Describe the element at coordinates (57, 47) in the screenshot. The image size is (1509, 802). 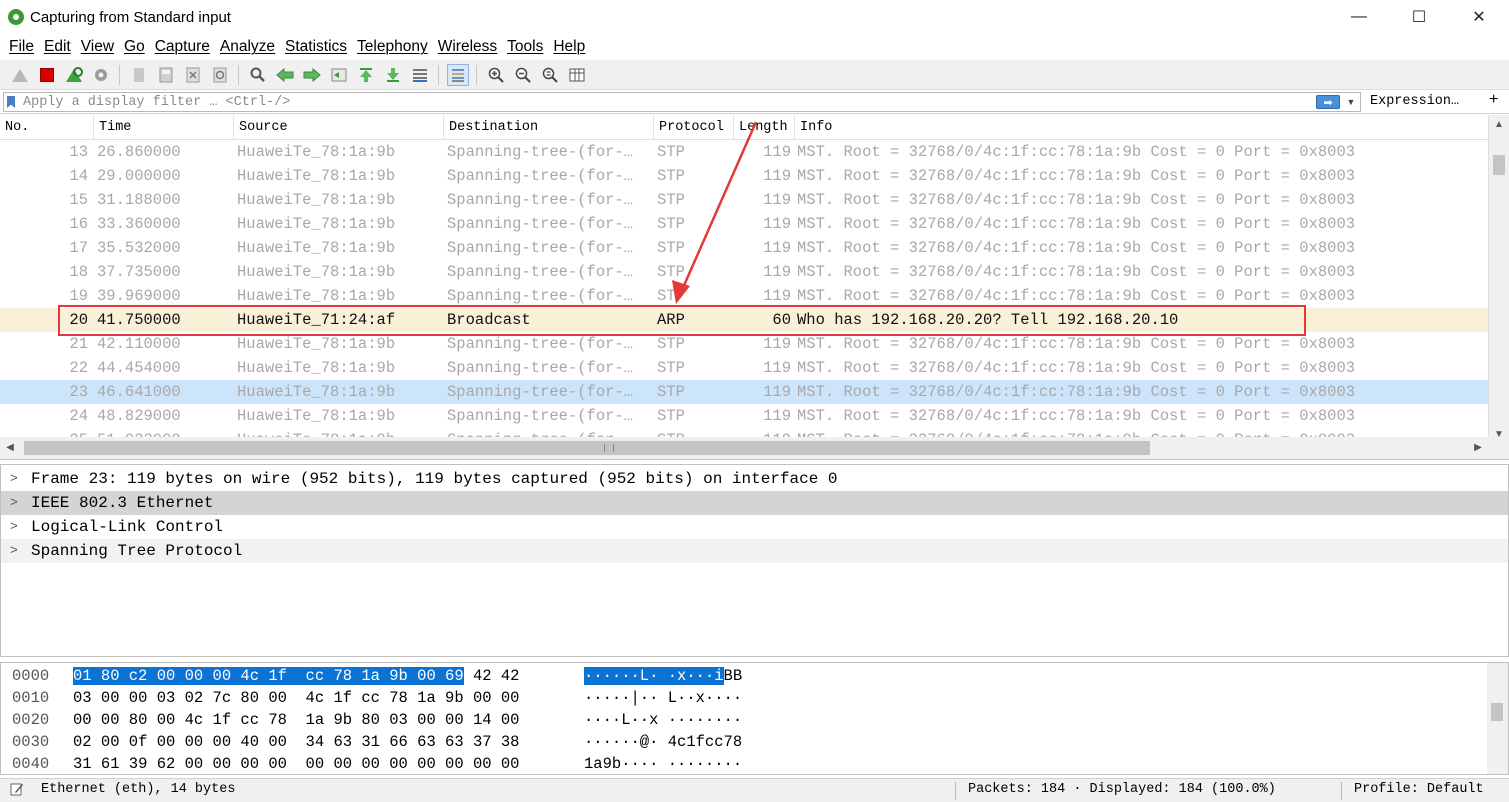
I see `menu-edit: Edit` at that location.